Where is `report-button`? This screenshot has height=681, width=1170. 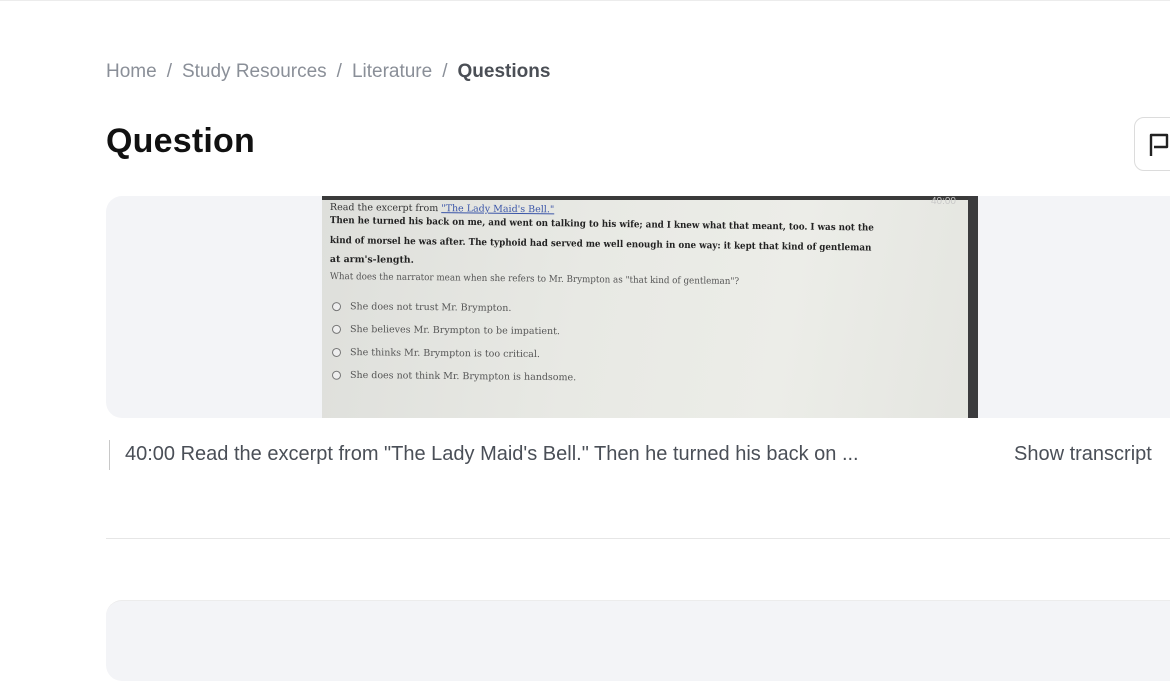 report-button is located at coordinates (1152, 144).